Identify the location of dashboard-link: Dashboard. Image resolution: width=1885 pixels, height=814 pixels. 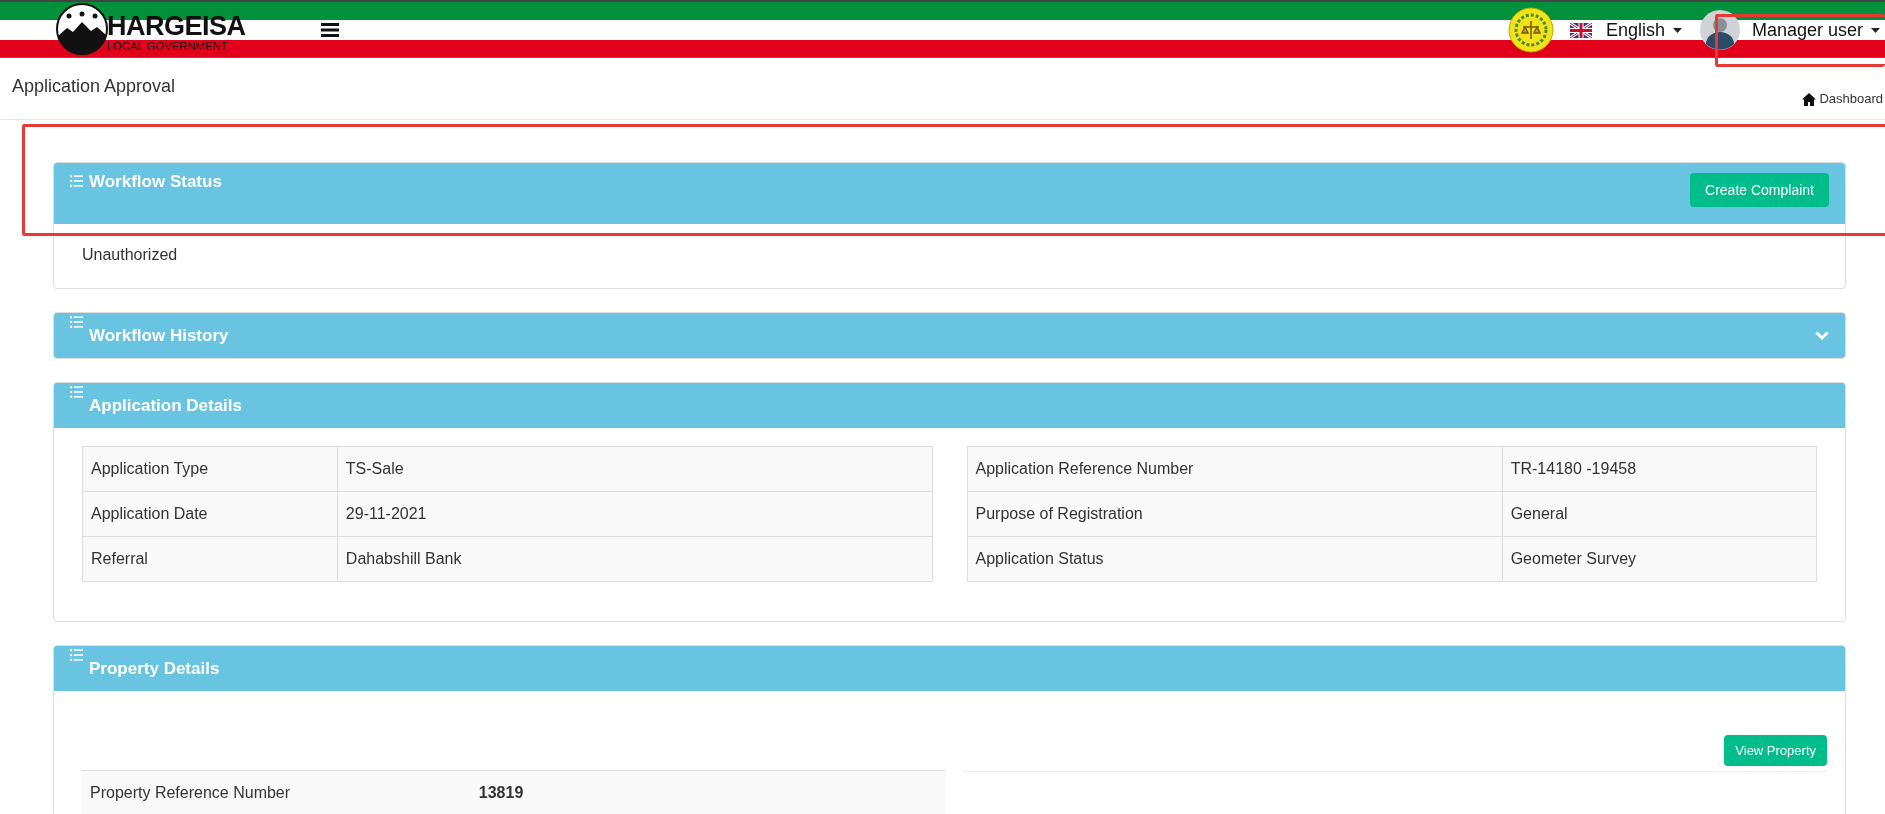
(1843, 98).